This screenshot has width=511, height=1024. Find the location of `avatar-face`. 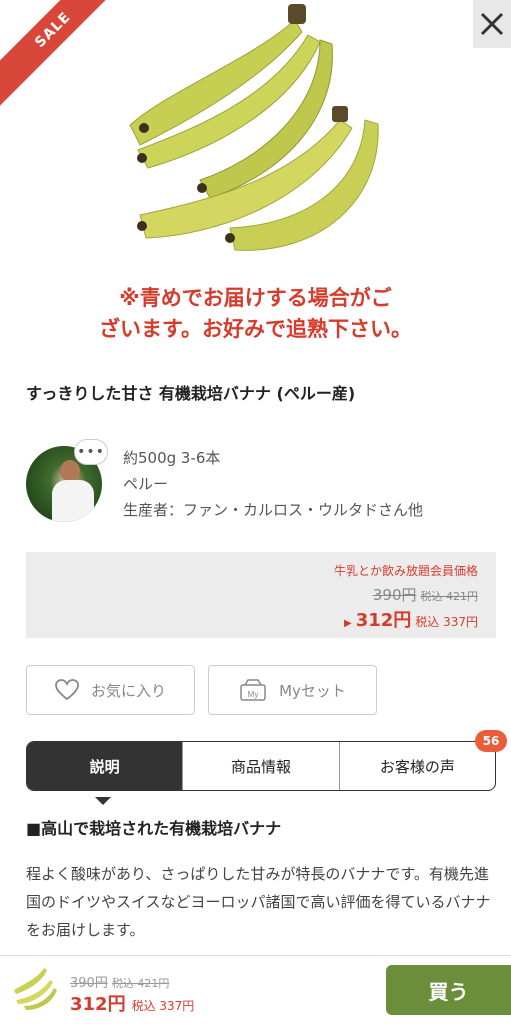

avatar-face is located at coordinates (70, 471).